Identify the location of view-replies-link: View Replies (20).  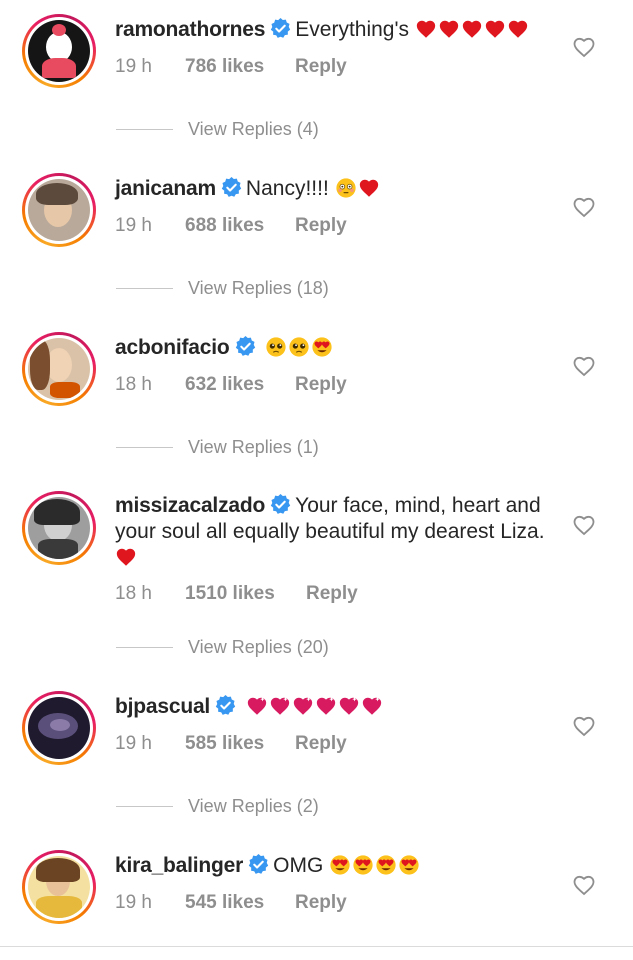
(258, 647).